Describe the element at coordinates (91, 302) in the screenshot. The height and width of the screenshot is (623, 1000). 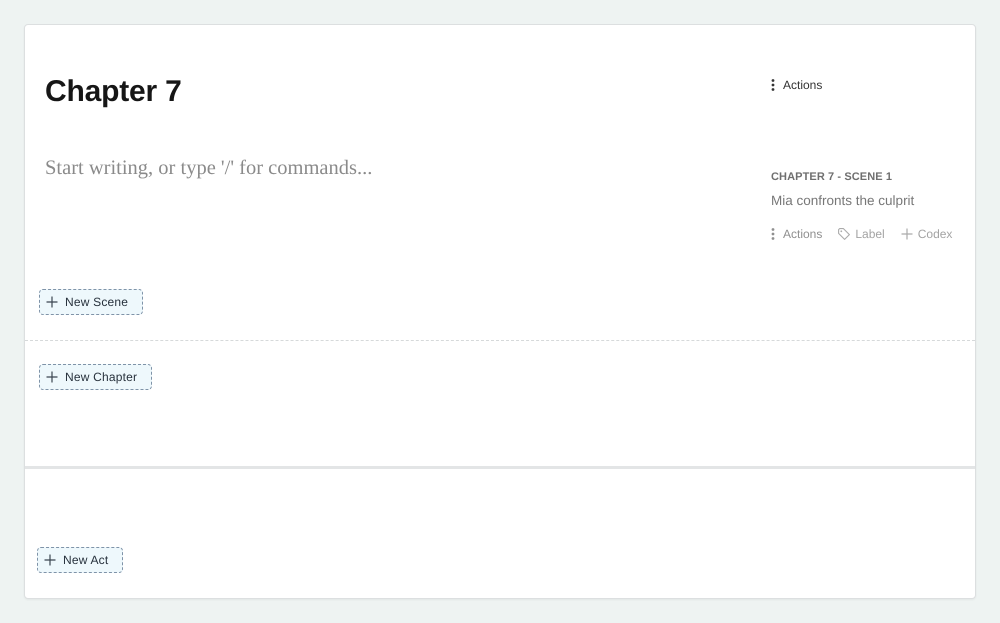
I see `new-scene-button: New Scene` at that location.